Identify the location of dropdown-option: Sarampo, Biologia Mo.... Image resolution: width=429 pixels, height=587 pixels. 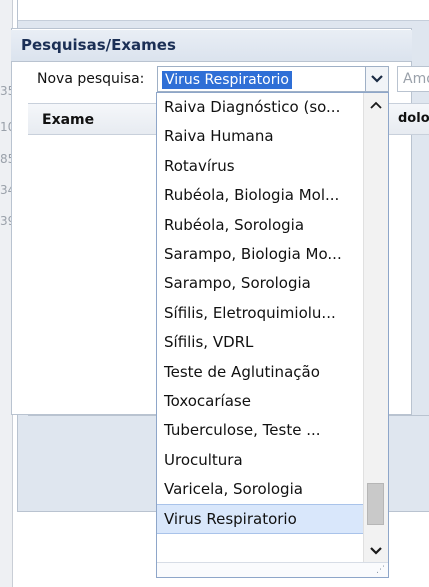
(261, 254).